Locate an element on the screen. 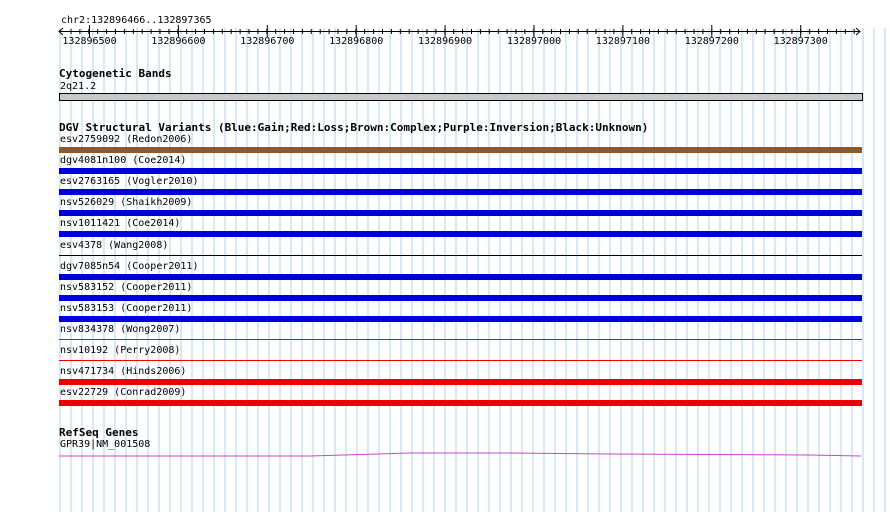  cytoband-bar is located at coordinates (461, 97).